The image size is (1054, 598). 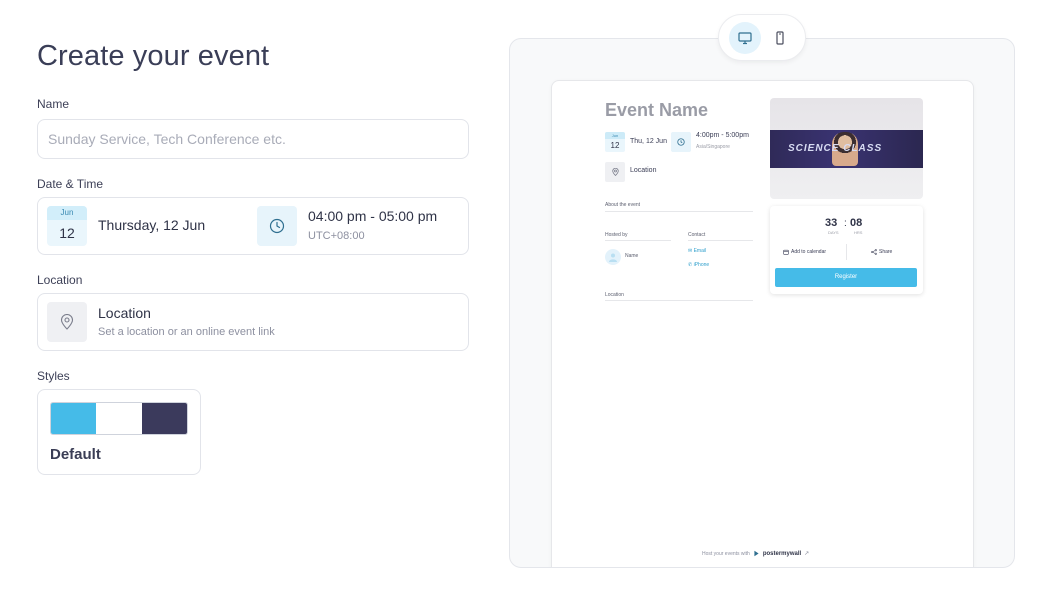 I want to click on calendar-icon, so click(x=786, y=252).